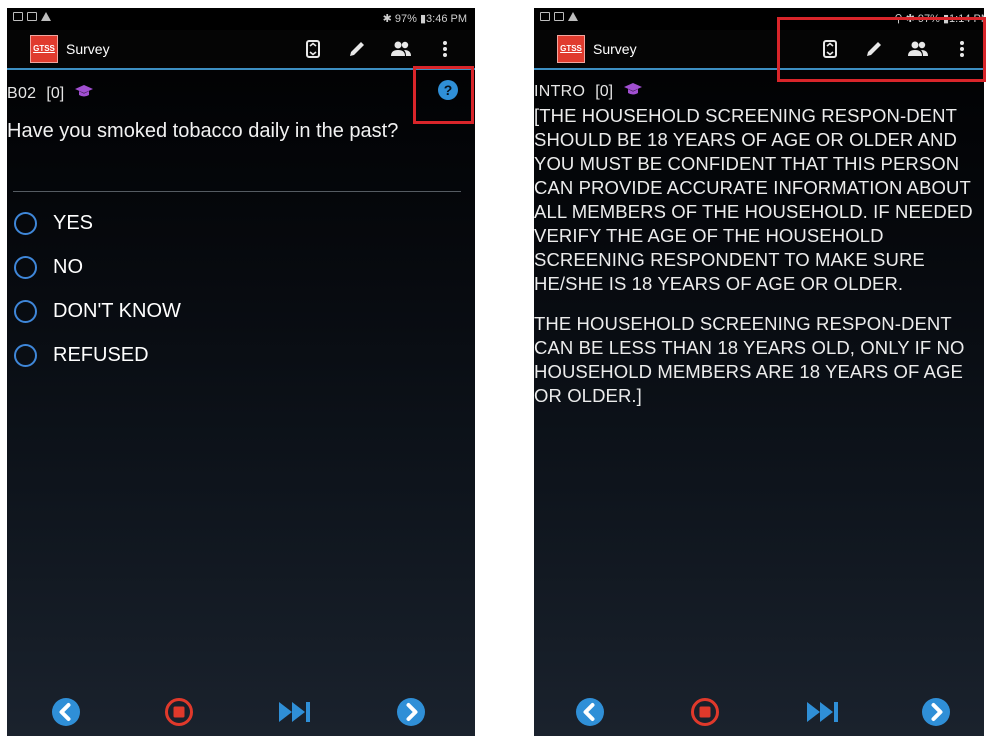  What do you see at coordinates (234, 311) in the screenshot?
I see `option-dont-know: DON'T KNOW` at bounding box center [234, 311].